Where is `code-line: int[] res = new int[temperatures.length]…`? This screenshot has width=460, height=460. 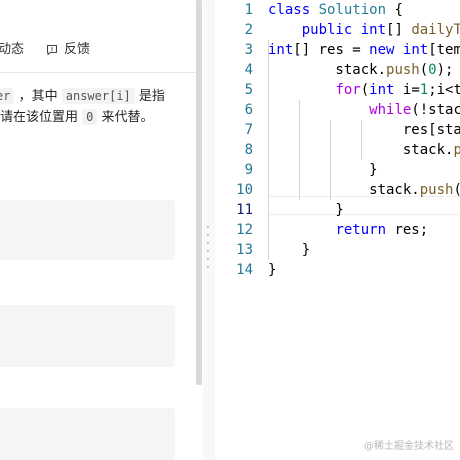
code-line: int[] res = new int[temperatures.length]… is located at coordinates (364, 50).